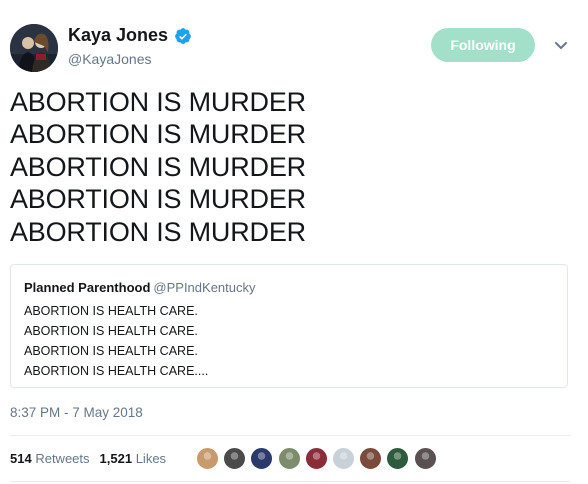  I want to click on retweets-stat: 514 Retweets, so click(50, 458).